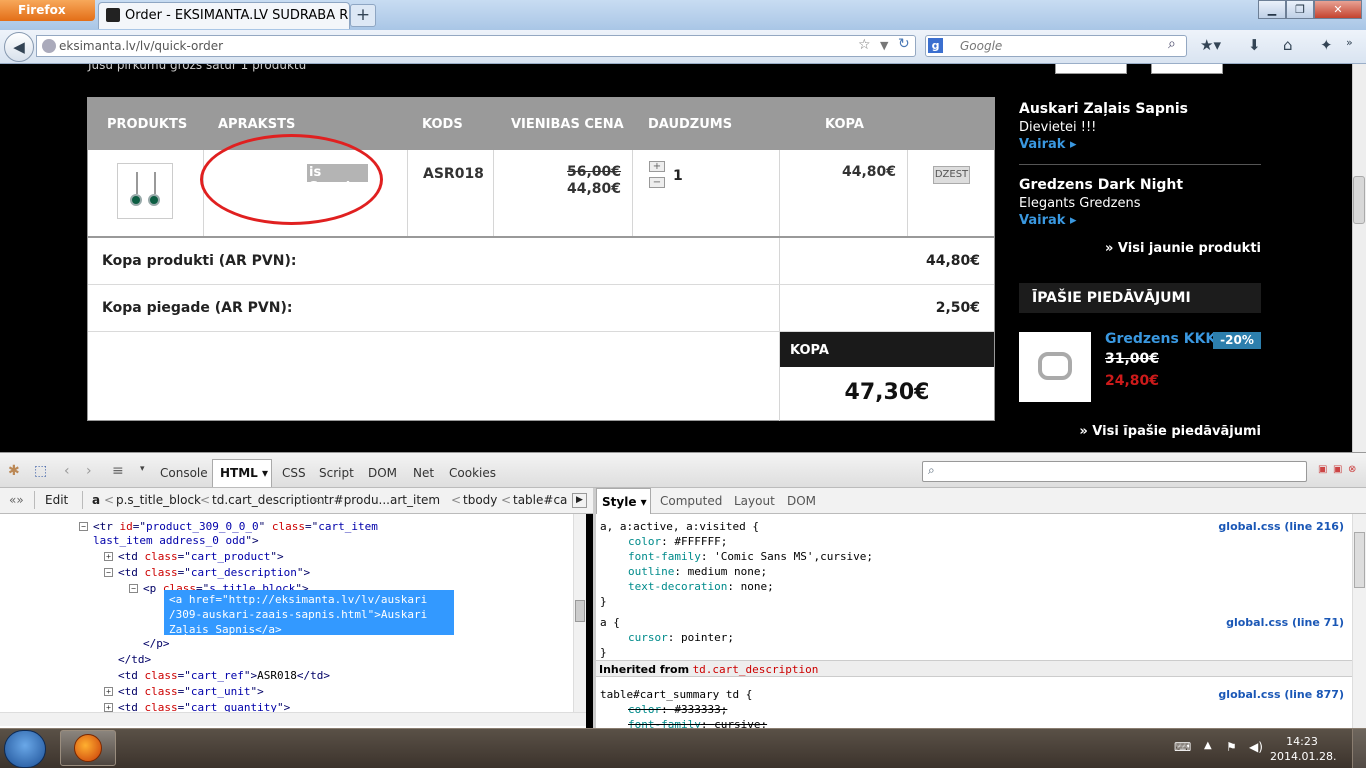 This screenshot has width=1366, height=768. What do you see at coordinates (472, 473) in the screenshot?
I see `tab-cookies: Cookies` at bounding box center [472, 473].